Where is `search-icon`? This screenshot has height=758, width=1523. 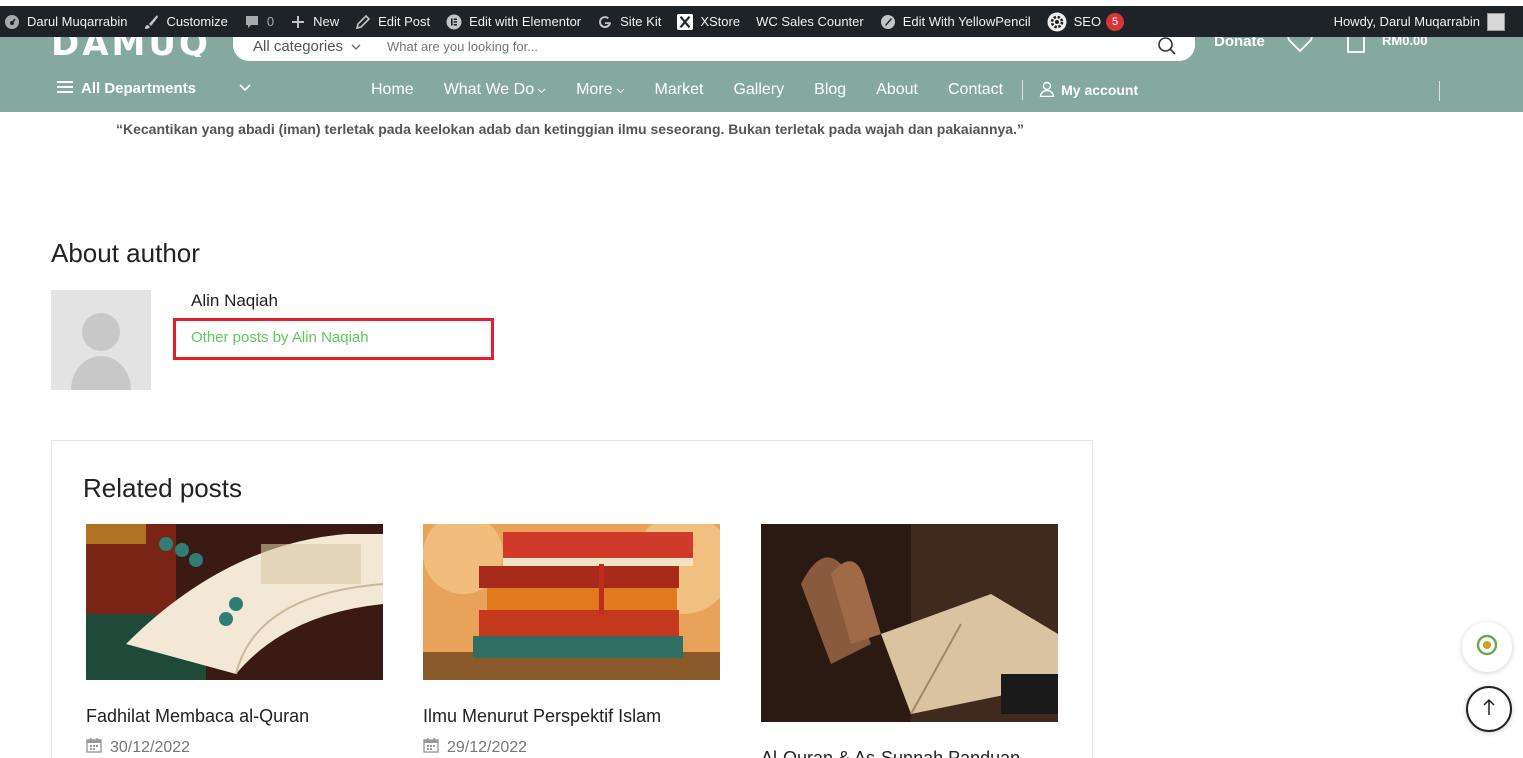 search-icon is located at coordinates (1167, 48).